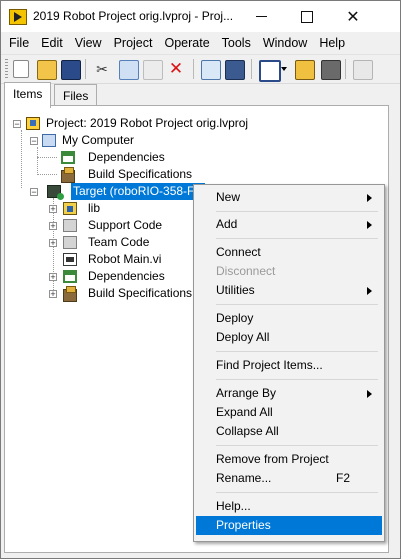  What do you see at coordinates (289, 337) in the screenshot?
I see `menu-item-deploy-all: Deploy All` at bounding box center [289, 337].